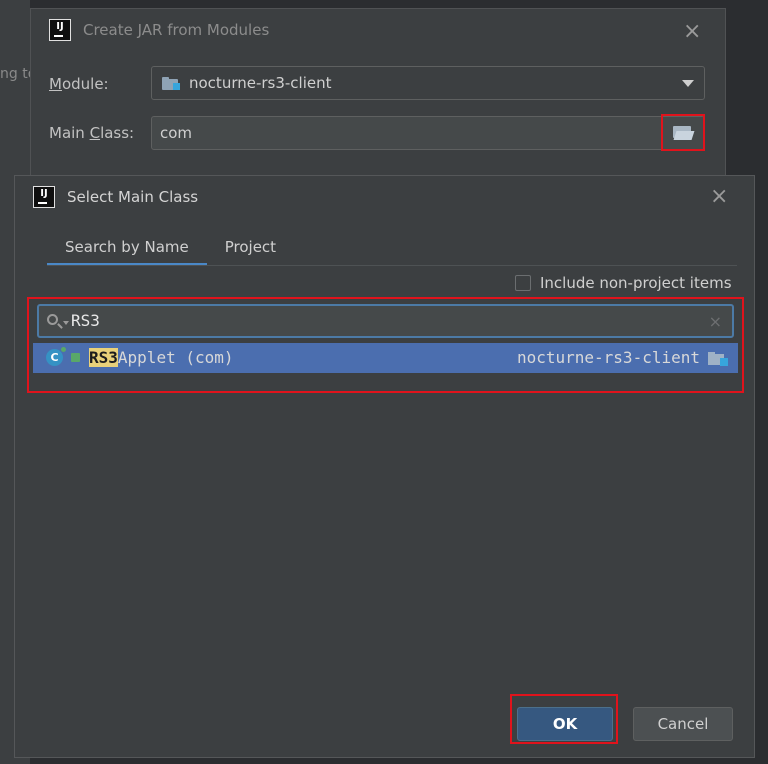  I want to click on include-non-project-toggle: Include non-project items, so click(623, 283).